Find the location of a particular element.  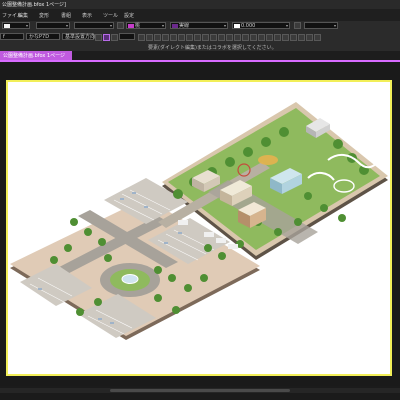

line-style-label: 実線 is located at coordinates (184, 26).